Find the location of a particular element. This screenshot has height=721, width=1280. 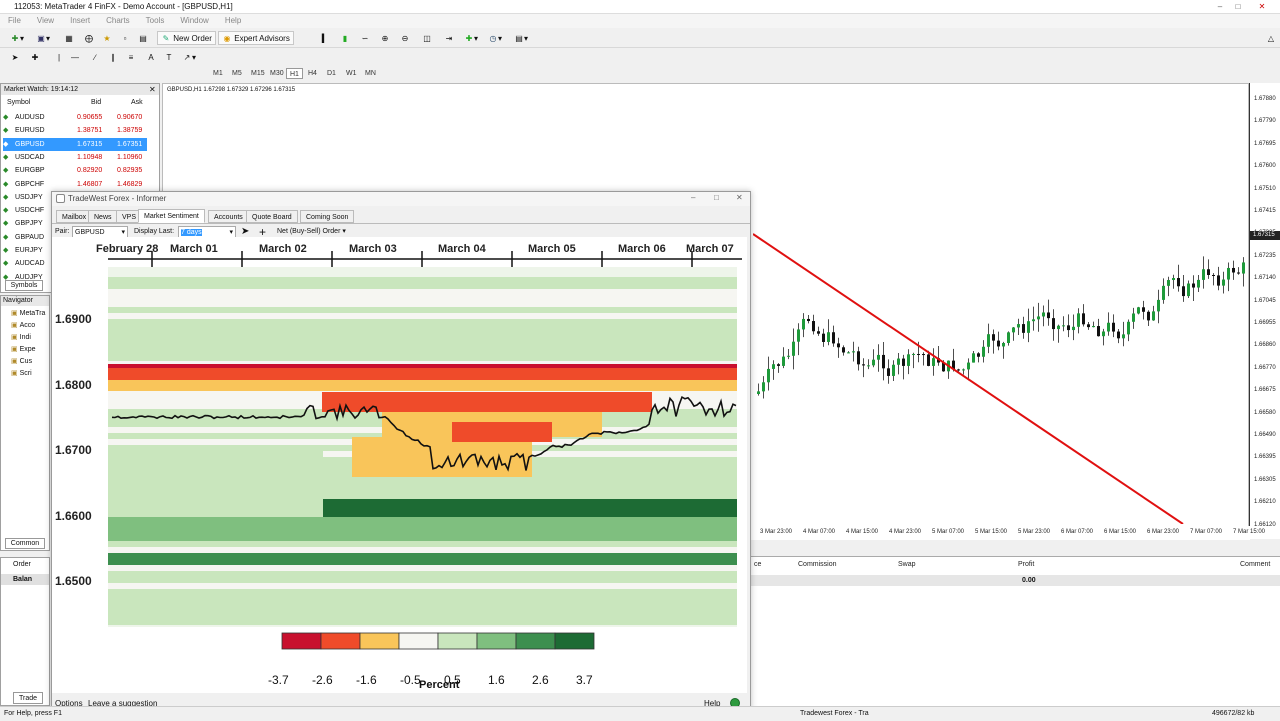

terminal-icon: ▫ is located at coordinates (125, 38).